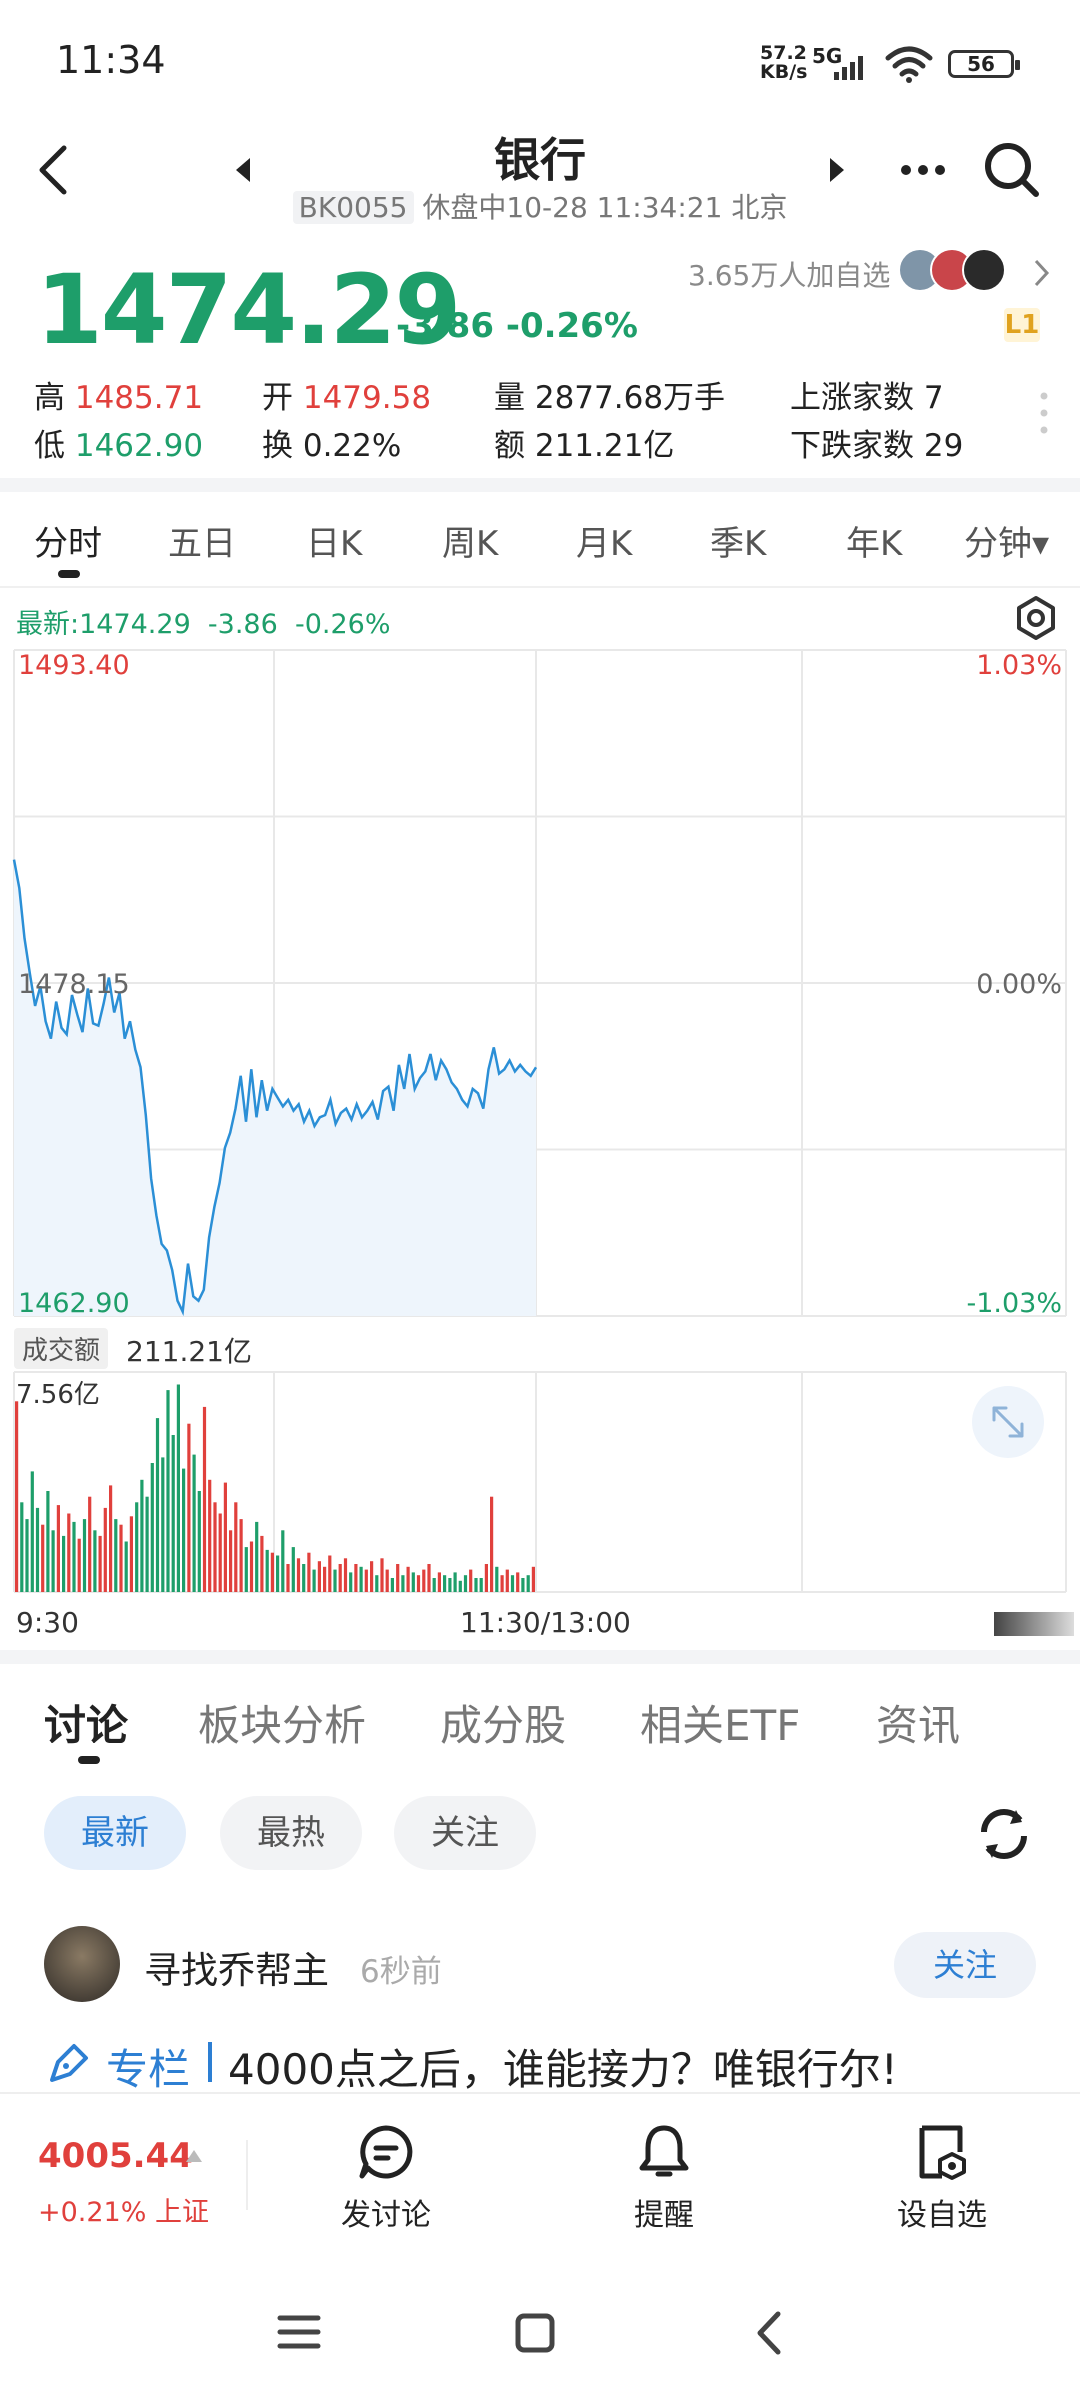 The width and height of the screenshot is (1080, 2400). Describe the element at coordinates (965, 1965) in the screenshot. I see `follow-button: 关注` at that location.